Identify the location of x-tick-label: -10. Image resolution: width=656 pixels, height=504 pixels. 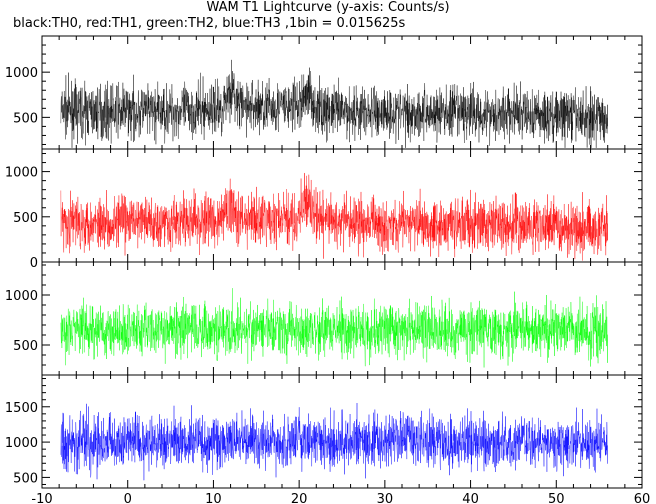
(41, 498).